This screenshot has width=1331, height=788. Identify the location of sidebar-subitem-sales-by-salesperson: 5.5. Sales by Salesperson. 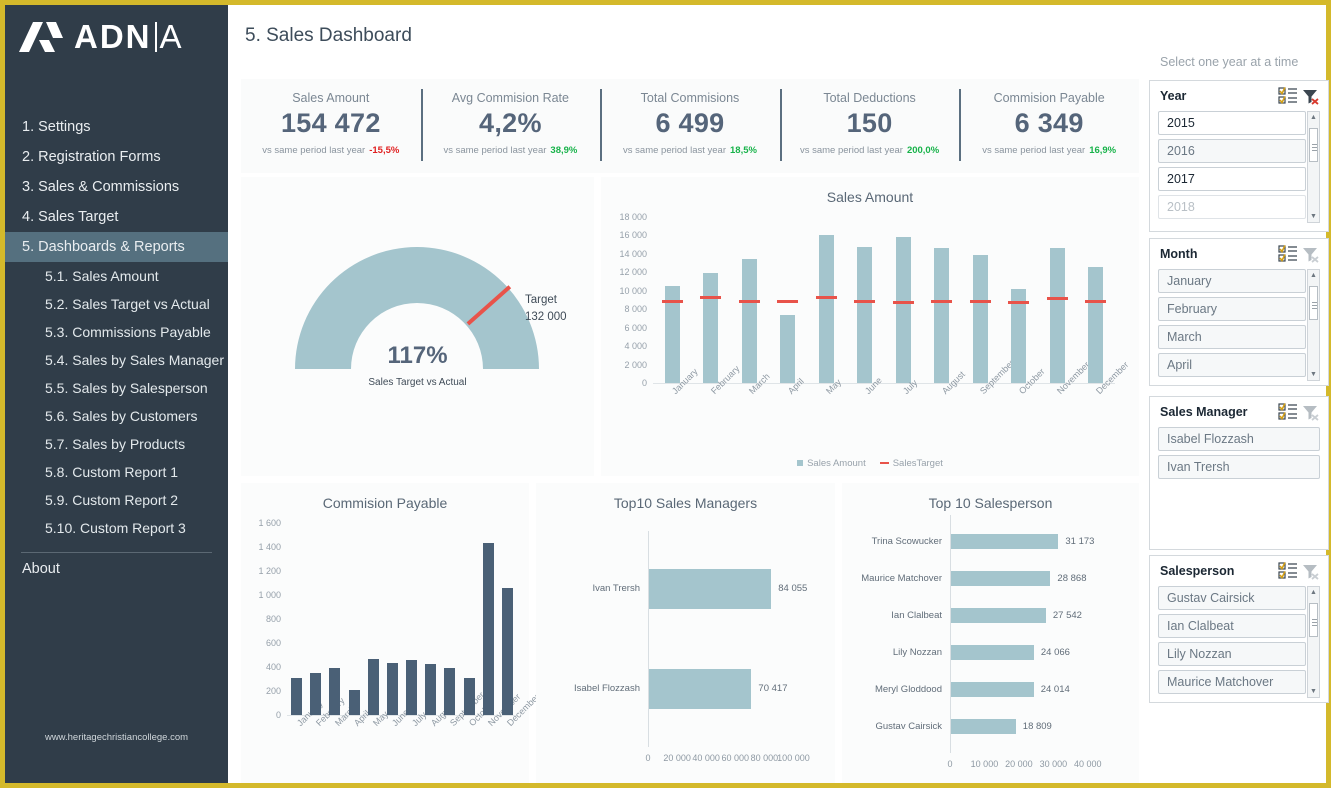
(116, 388).